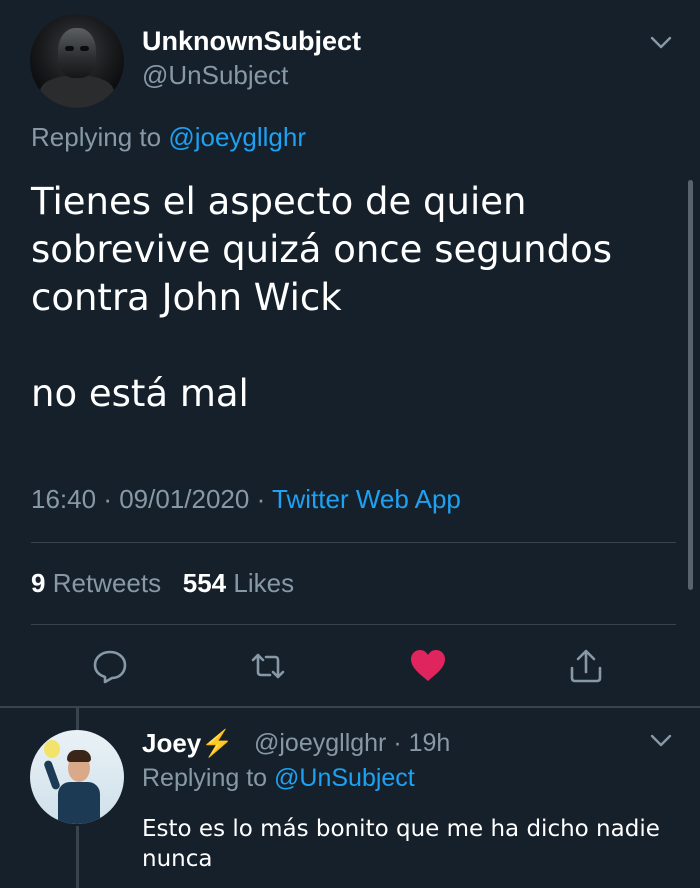 The image size is (700, 888). What do you see at coordinates (279, 201) in the screenshot?
I see `tweet-text-line: Tienes el aspecto de quien` at bounding box center [279, 201].